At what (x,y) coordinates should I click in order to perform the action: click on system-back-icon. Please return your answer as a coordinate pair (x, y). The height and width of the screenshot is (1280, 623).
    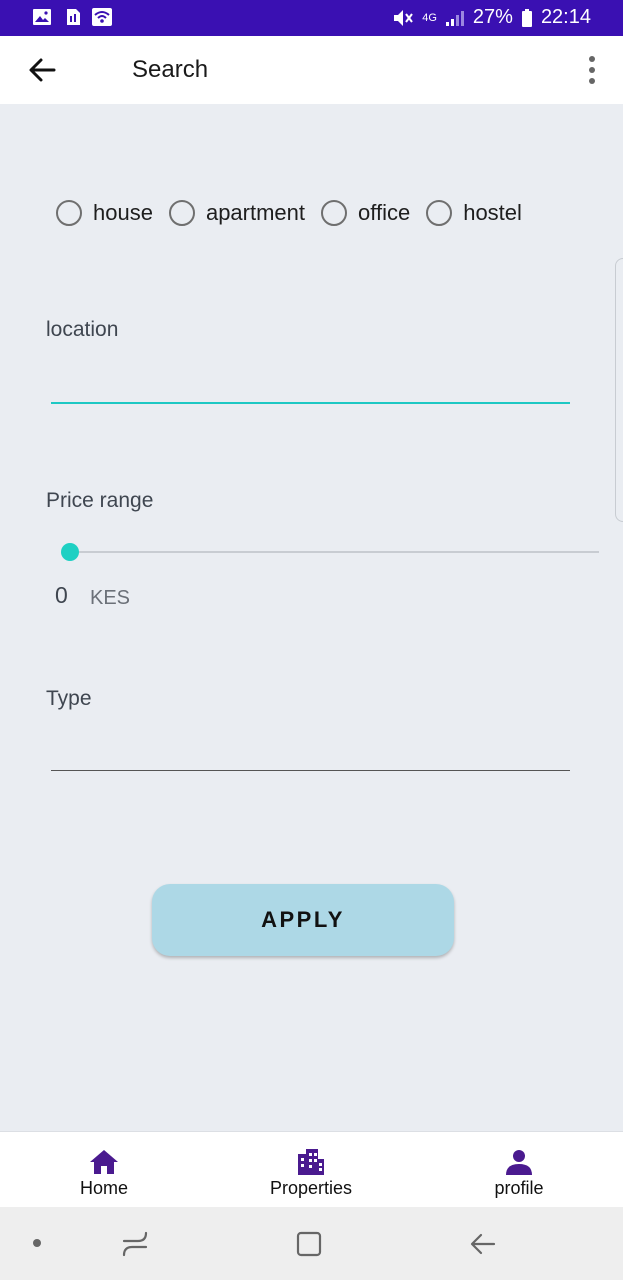
    Looking at the image, I should click on (483, 1244).